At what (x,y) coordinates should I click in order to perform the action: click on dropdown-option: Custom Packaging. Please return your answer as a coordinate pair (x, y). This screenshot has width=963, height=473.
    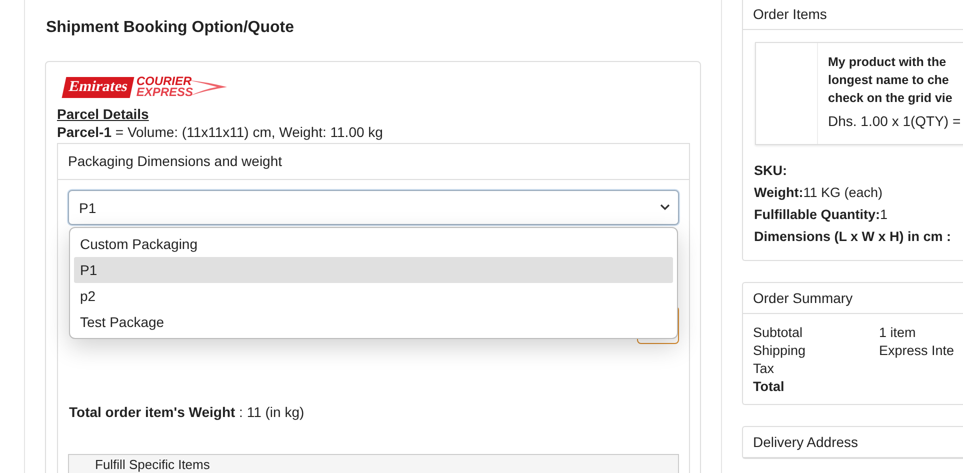
    Looking at the image, I should click on (373, 244).